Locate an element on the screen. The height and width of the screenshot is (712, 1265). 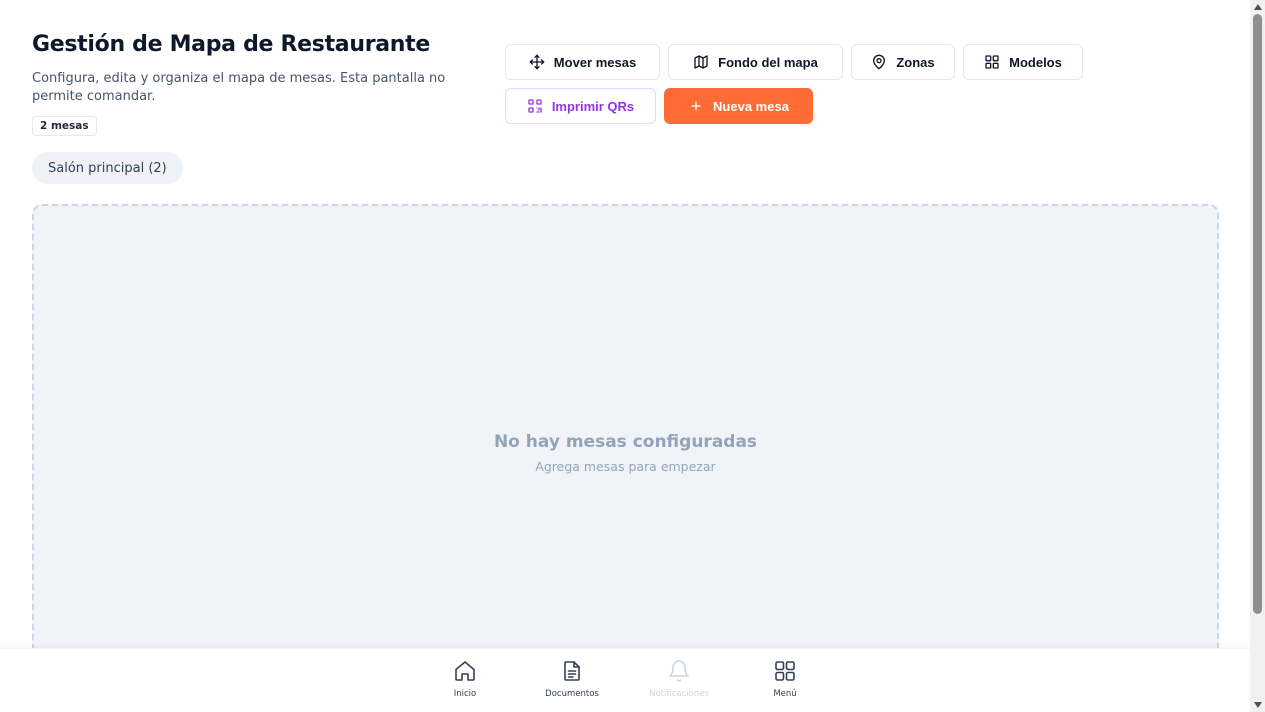
nav-item-inicio: Inicio is located at coordinates (465, 679).